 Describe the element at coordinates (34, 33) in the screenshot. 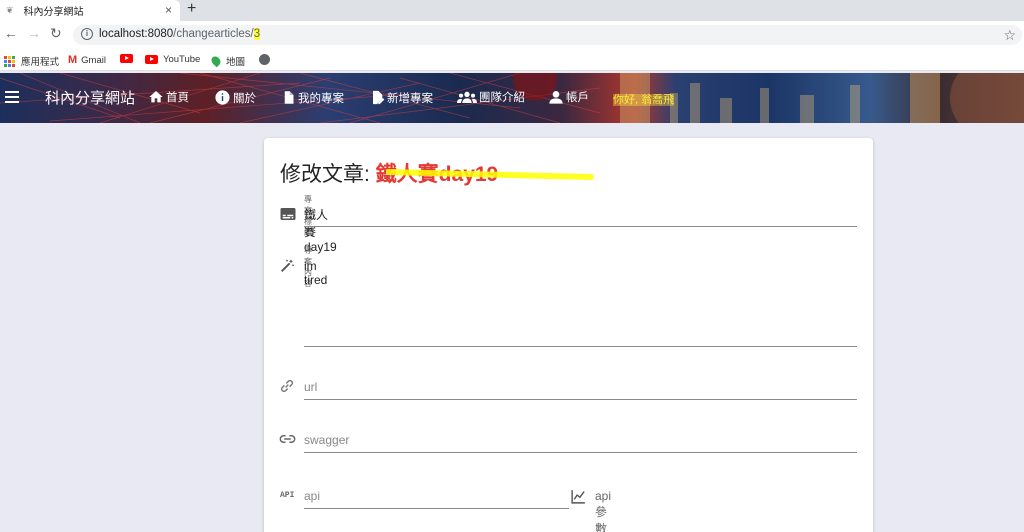

I see `forward-icon: →` at that location.